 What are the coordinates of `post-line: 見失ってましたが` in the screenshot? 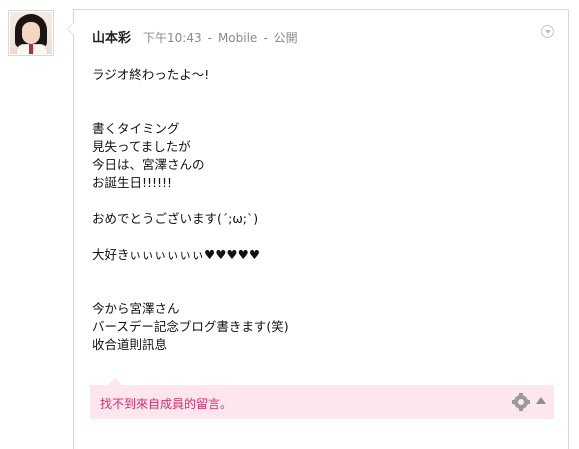 It's located at (141, 146).